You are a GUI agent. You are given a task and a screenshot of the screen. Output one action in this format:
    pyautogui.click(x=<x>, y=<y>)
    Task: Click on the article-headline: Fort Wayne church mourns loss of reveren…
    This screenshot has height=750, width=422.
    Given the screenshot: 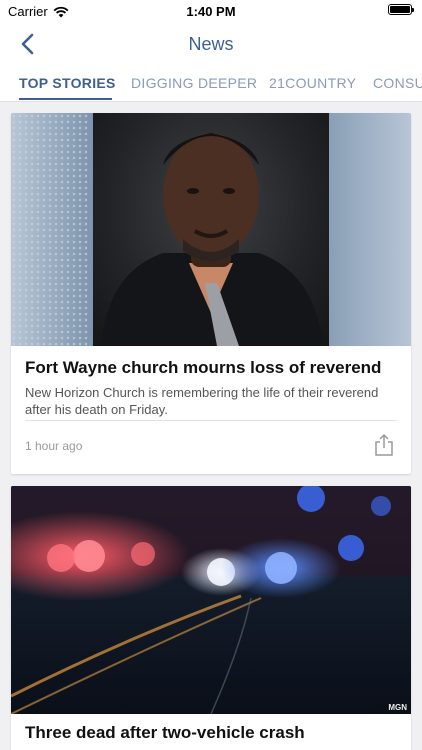 What is the action you would take?
    pyautogui.click(x=211, y=368)
    